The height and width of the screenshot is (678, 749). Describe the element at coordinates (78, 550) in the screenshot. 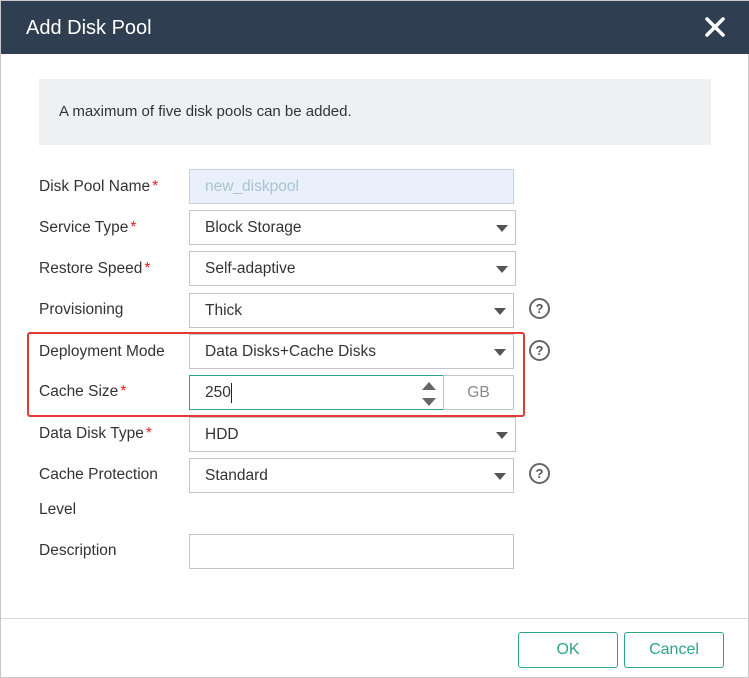

I see `description-label: Description` at that location.